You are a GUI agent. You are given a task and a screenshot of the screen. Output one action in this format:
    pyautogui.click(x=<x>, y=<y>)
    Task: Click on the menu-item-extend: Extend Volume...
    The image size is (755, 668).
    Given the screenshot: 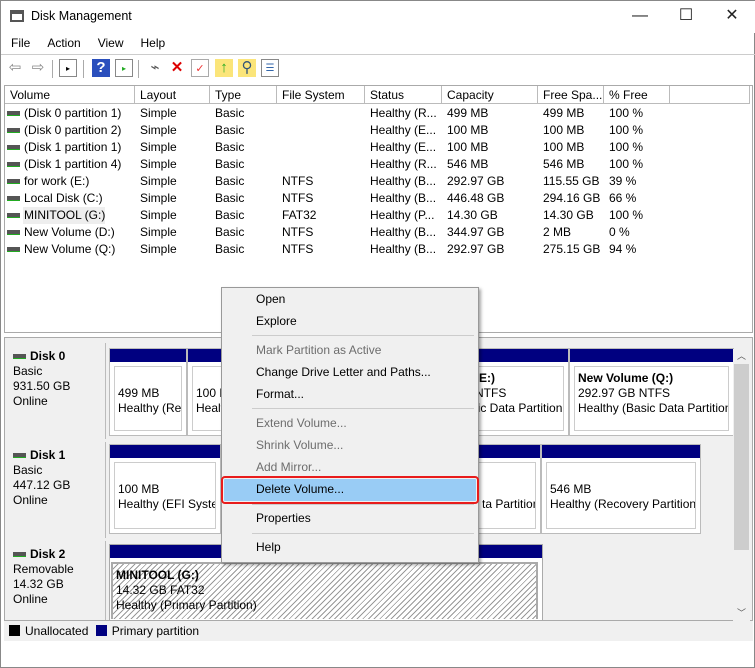 What is the action you would take?
    pyautogui.click(x=301, y=423)
    